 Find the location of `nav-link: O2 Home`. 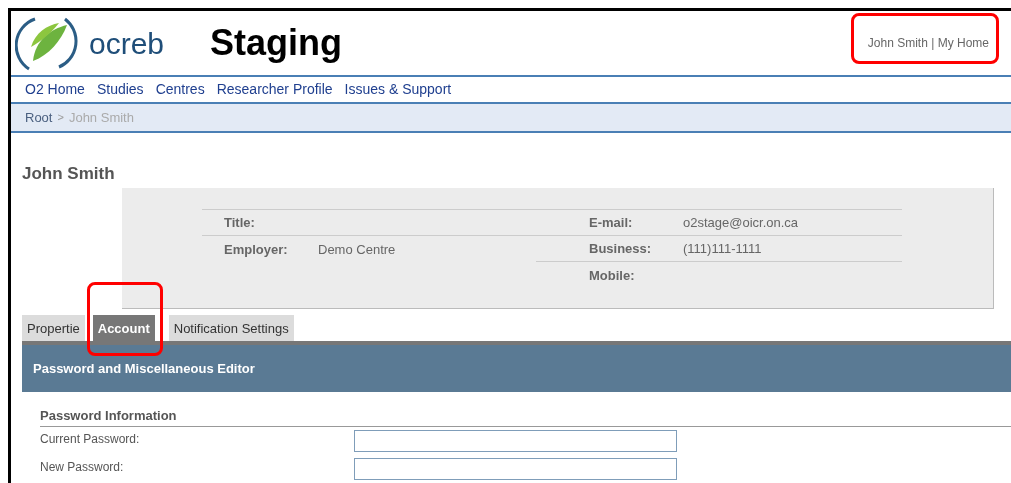

nav-link: O2 Home is located at coordinates (55, 89).